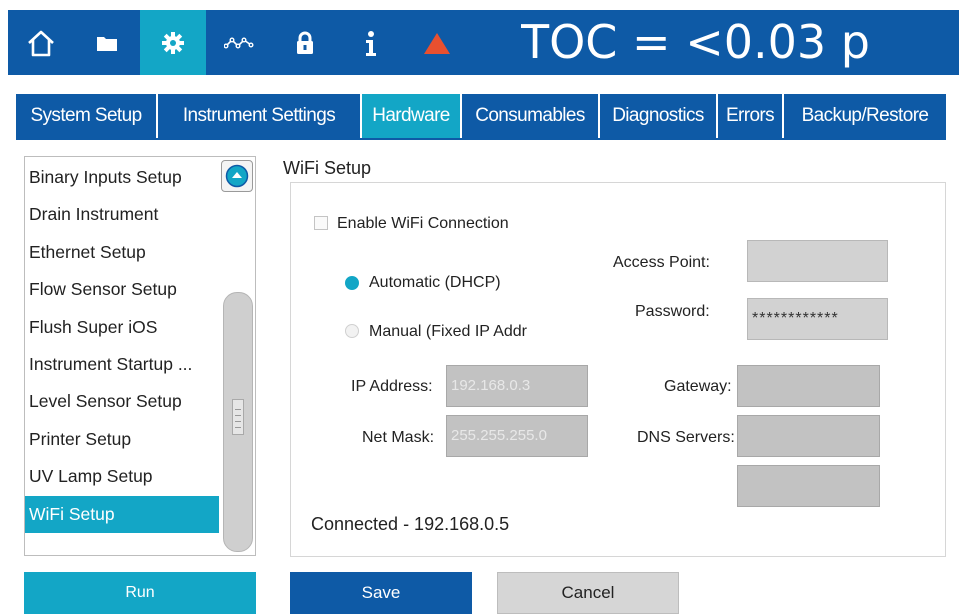 This screenshot has width=959, height=614. What do you see at coordinates (483, 42) in the screenshot?
I see `top-navigation: TOC = <0.03 p` at bounding box center [483, 42].